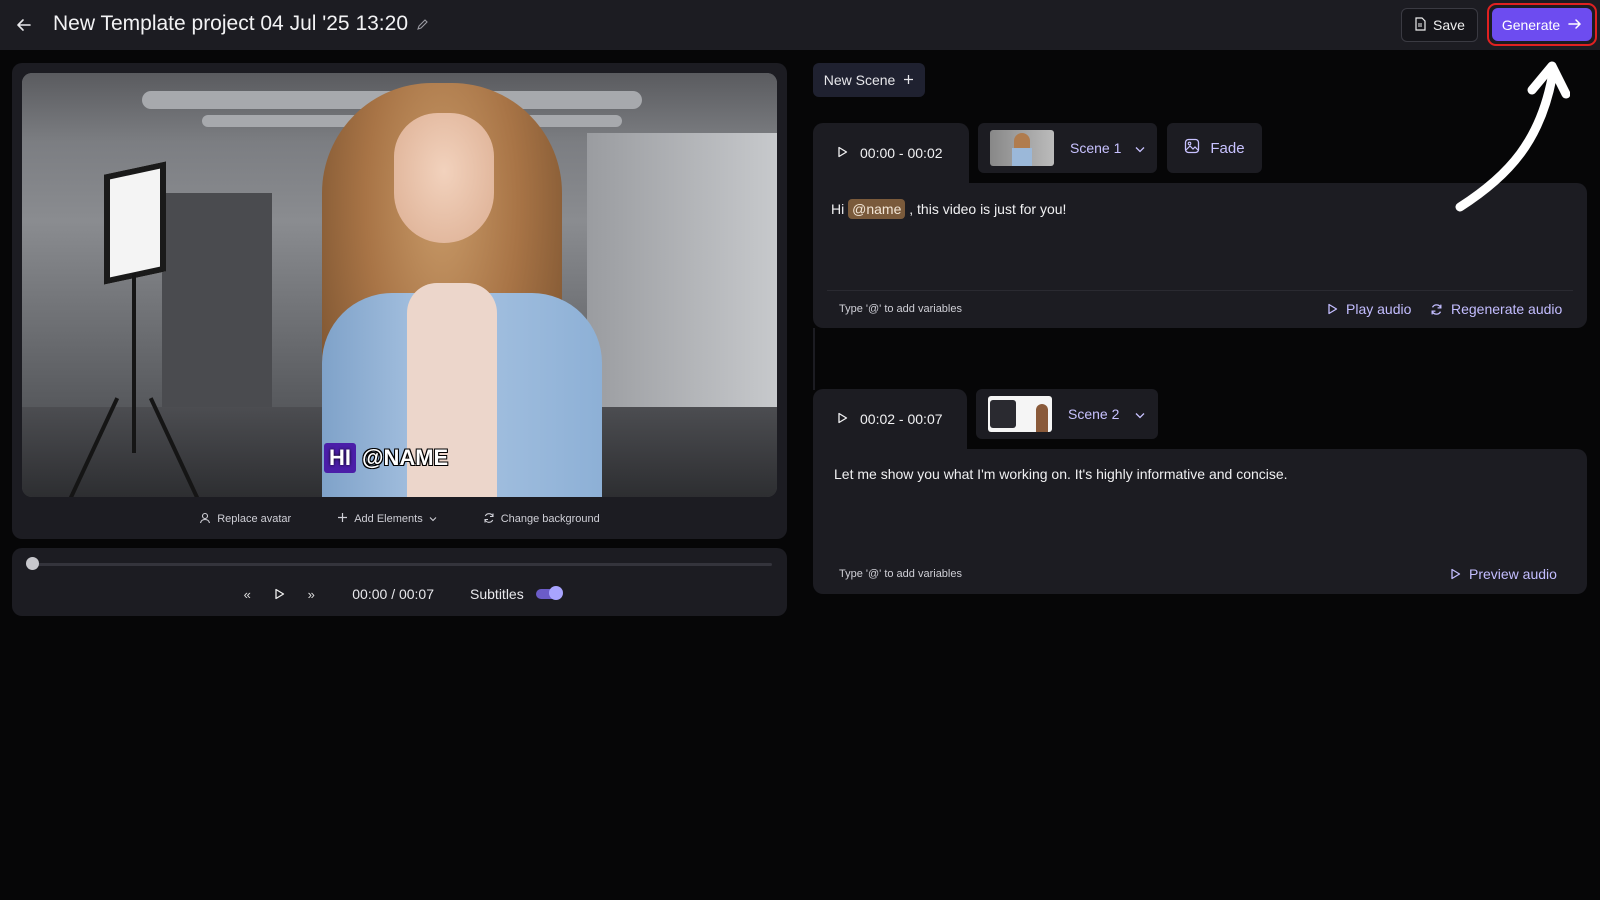 The height and width of the screenshot is (900, 1600). What do you see at coordinates (682, 283) in the screenshot?
I see `studio-wall` at bounding box center [682, 283].